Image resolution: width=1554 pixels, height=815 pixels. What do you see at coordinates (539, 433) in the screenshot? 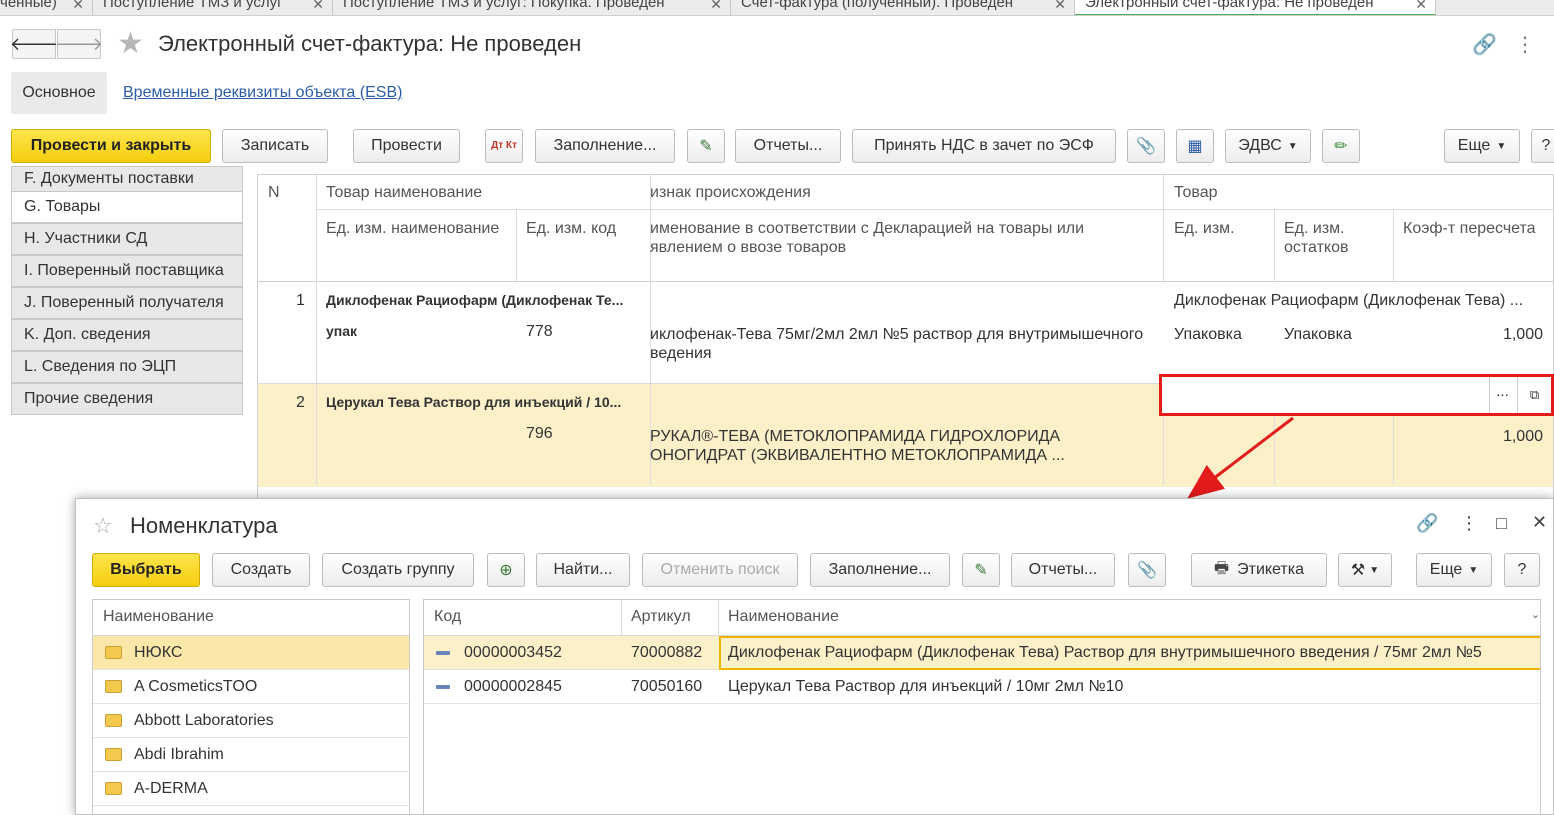
I see `row2-unit-code: 796` at bounding box center [539, 433].